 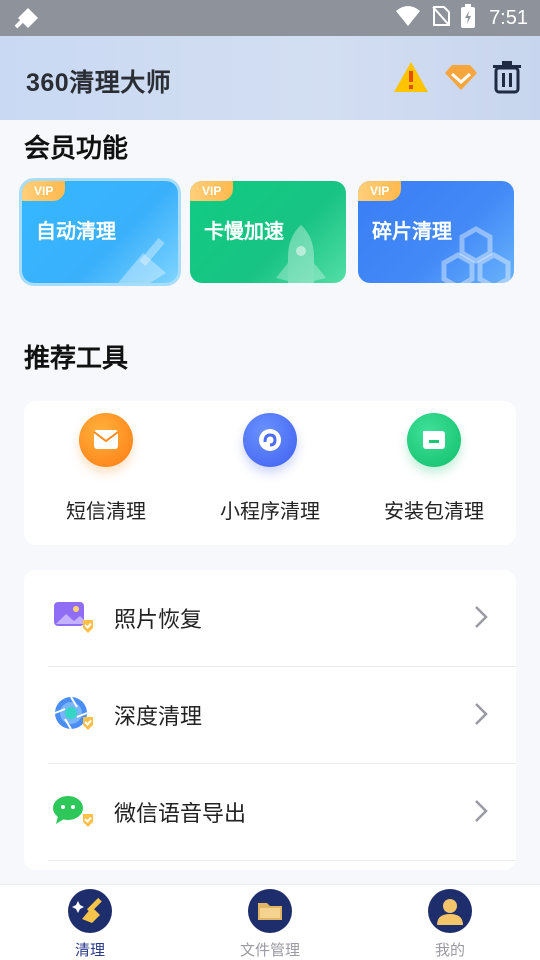 What do you see at coordinates (158, 620) in the screenshot?
I see `list-item-label: 照片恢复` at bounding box center [158, 620].